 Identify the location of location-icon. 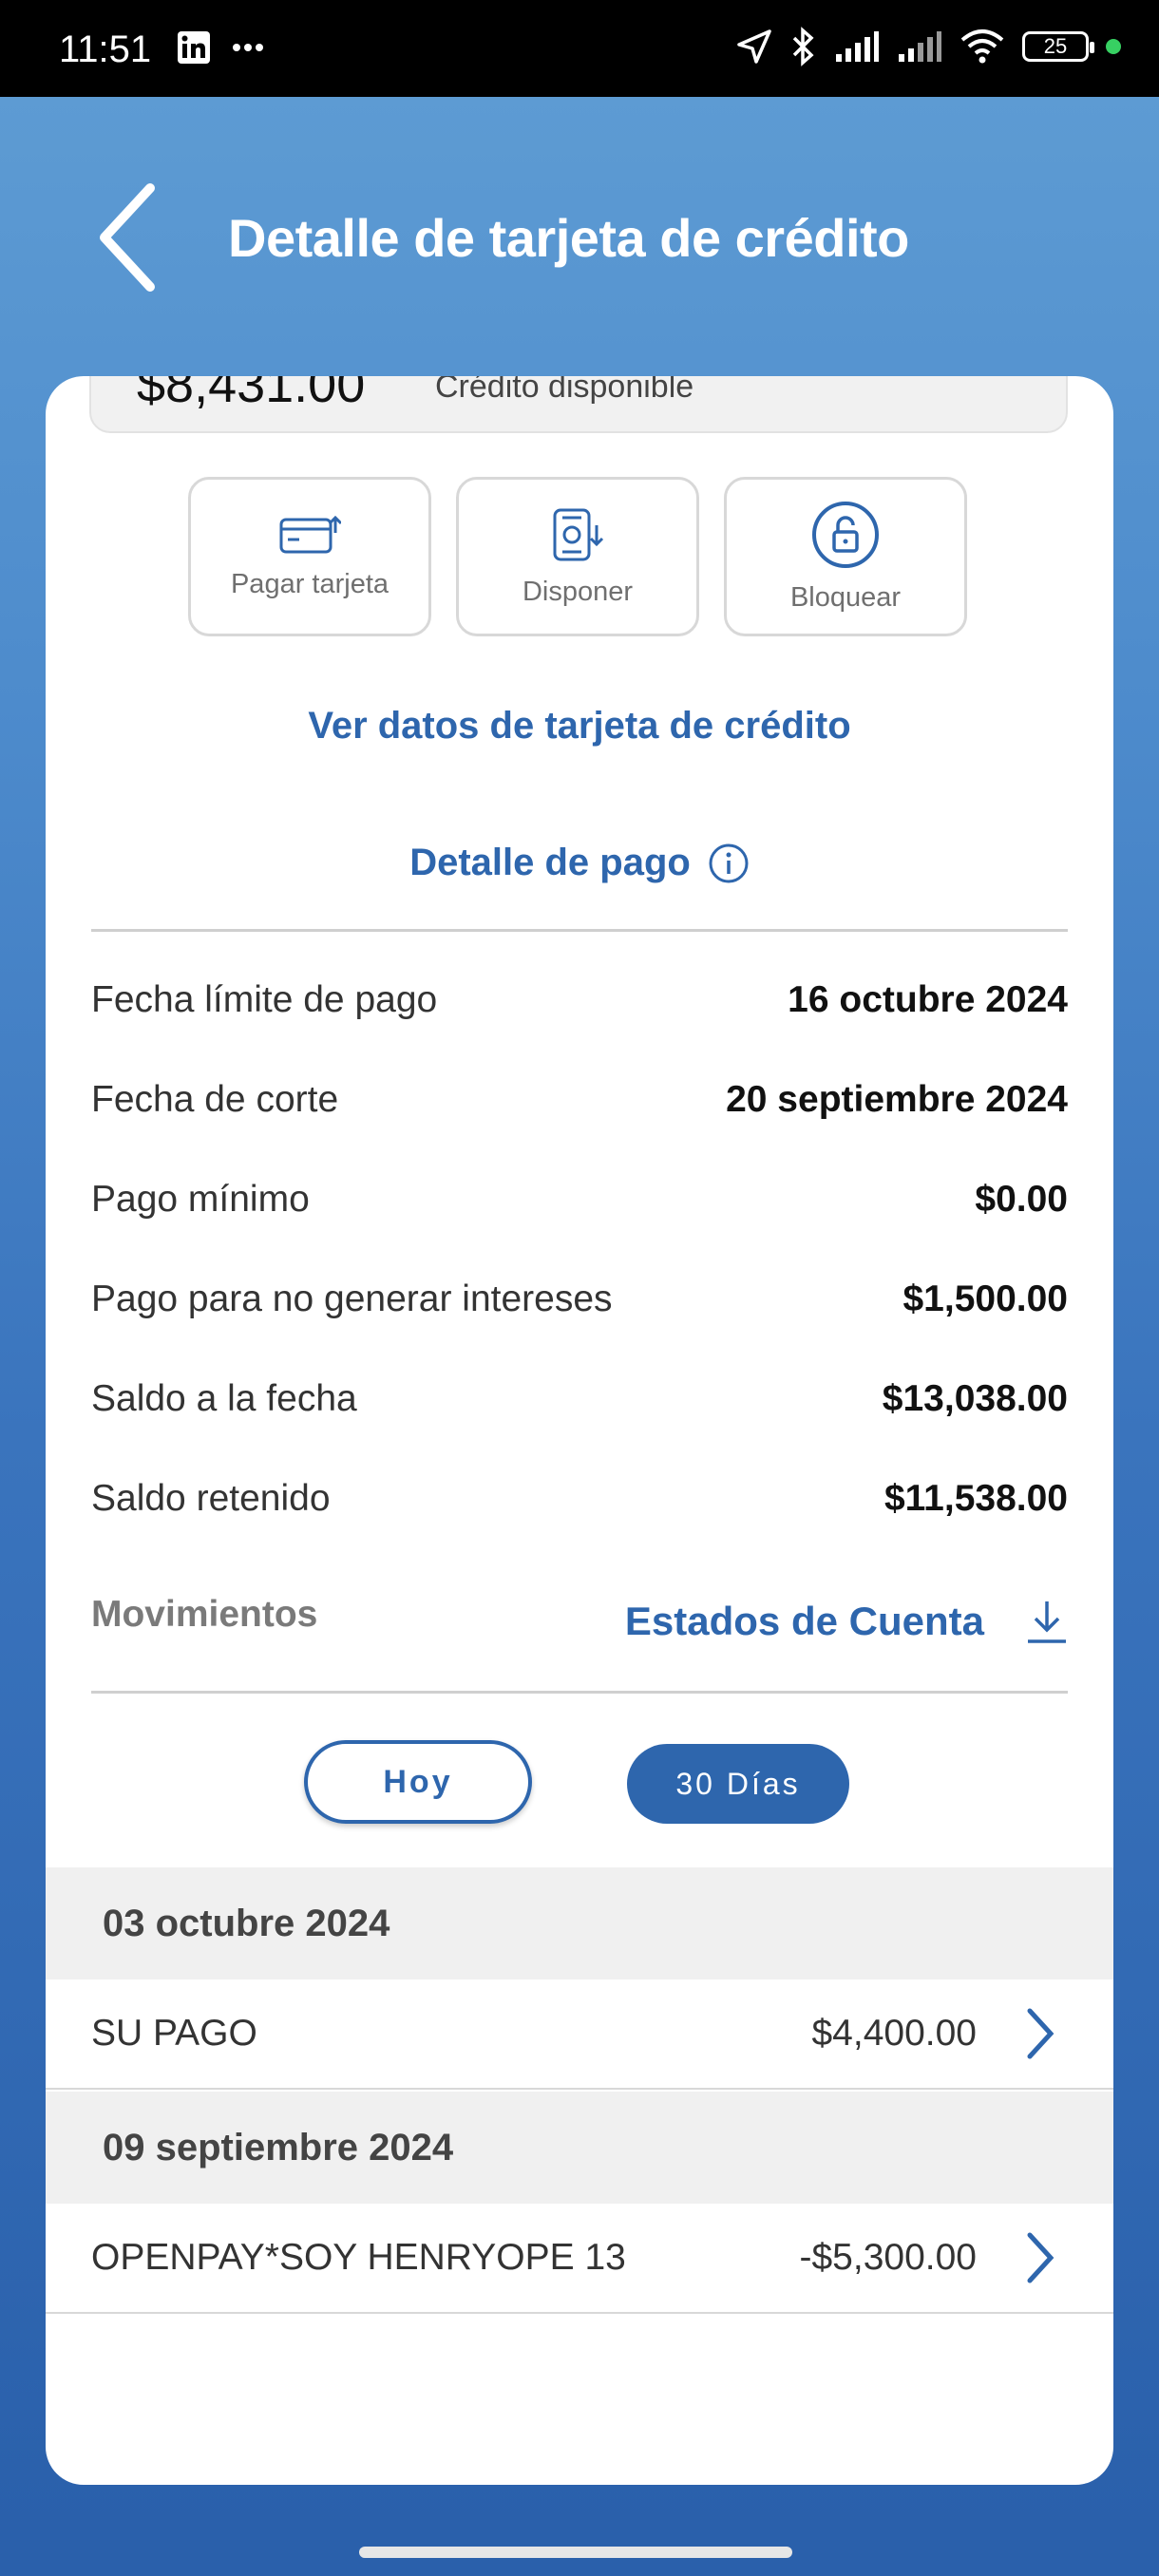
(754, 46).